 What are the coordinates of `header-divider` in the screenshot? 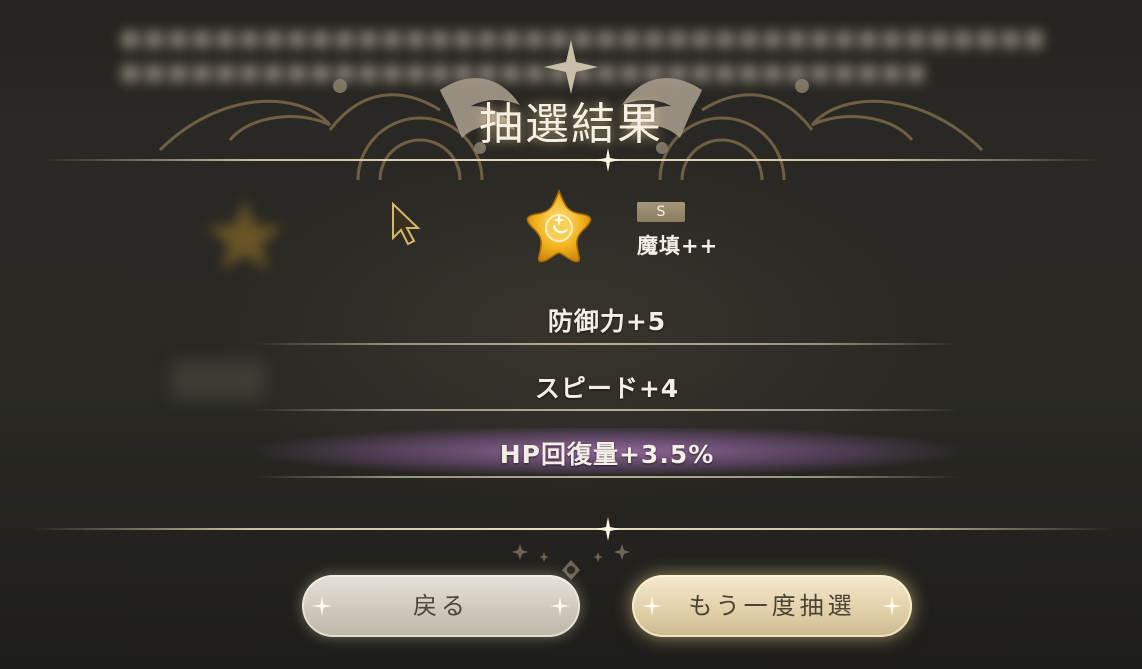 It's located at (571, 160).